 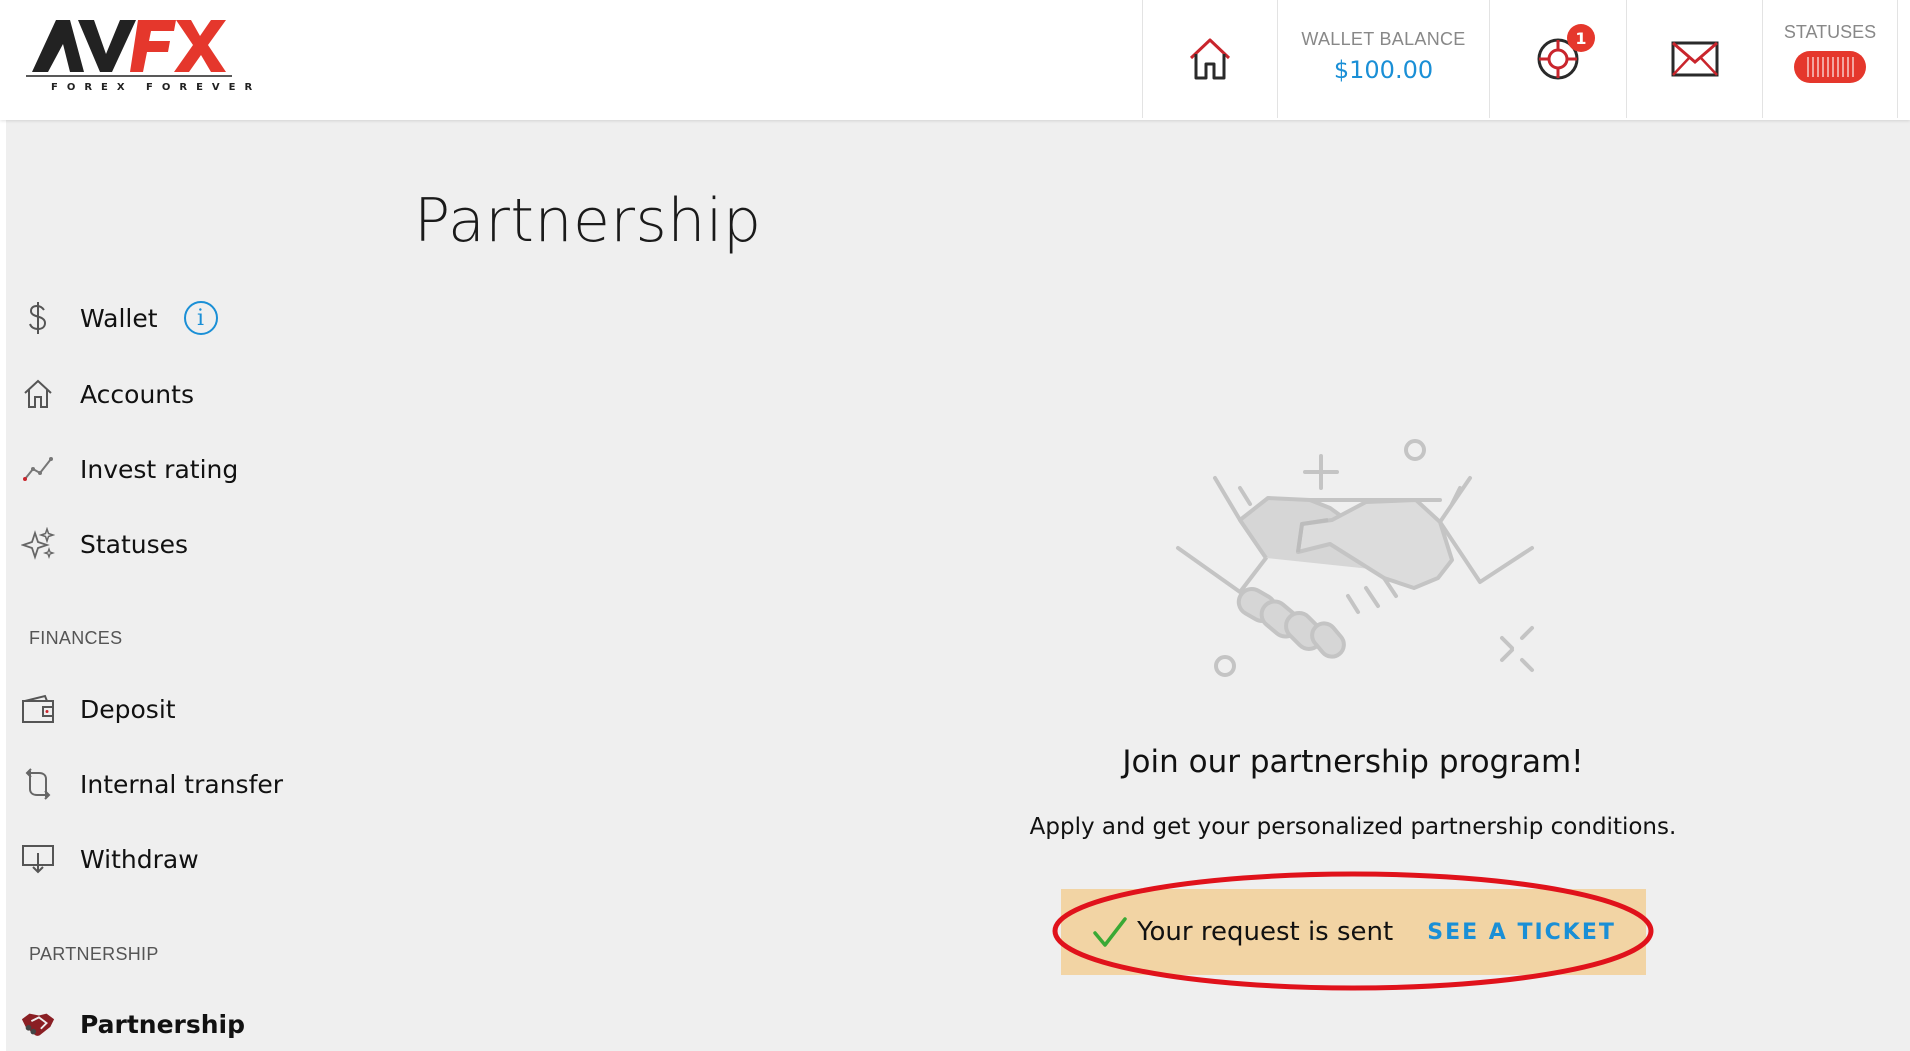 I want to click on statuses-button: STATUSES, so click(x=1830, y=59).